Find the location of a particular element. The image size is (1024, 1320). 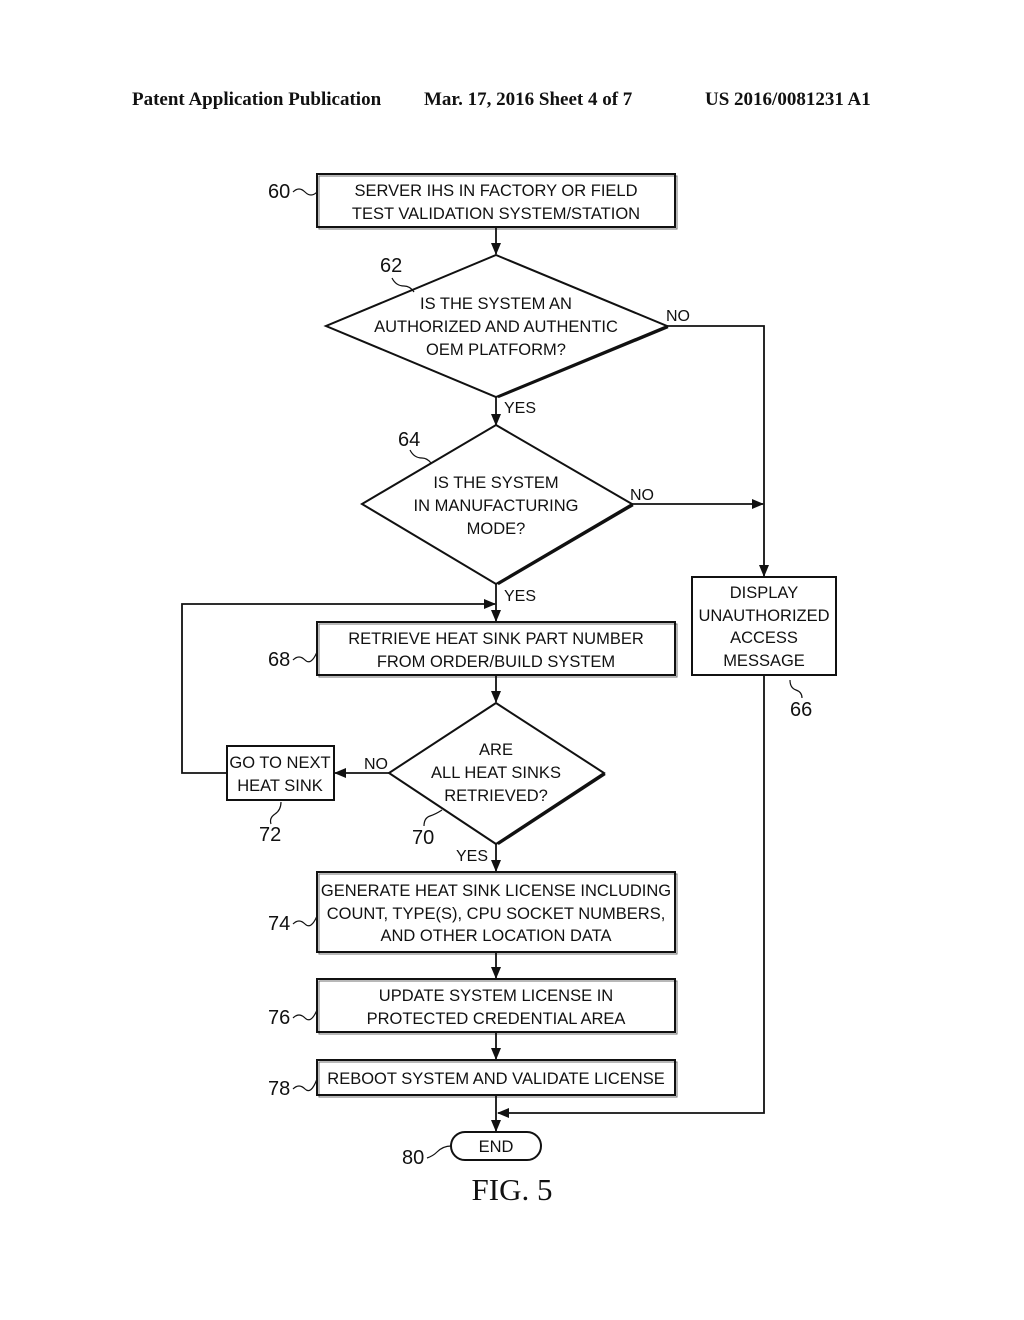

node-80-end: END is located at coordinates (496, 1146).